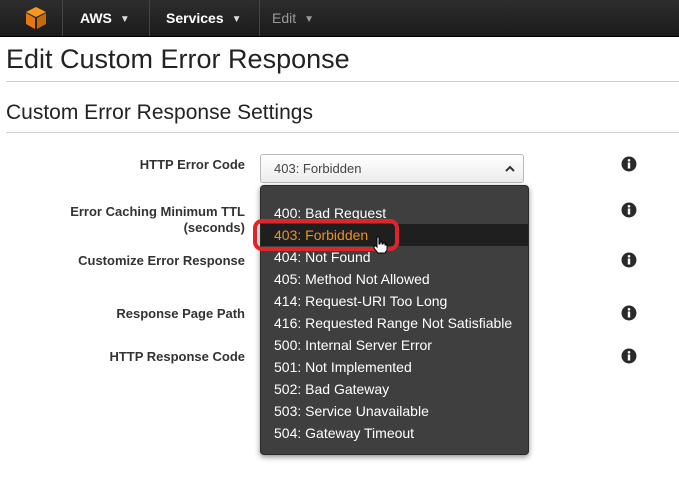  What do you see at coordinates (394, 301) in the screenshot?
I see `dropdown-option-414: 414: Request-URI Too Long` at bounding box center [394, 301].